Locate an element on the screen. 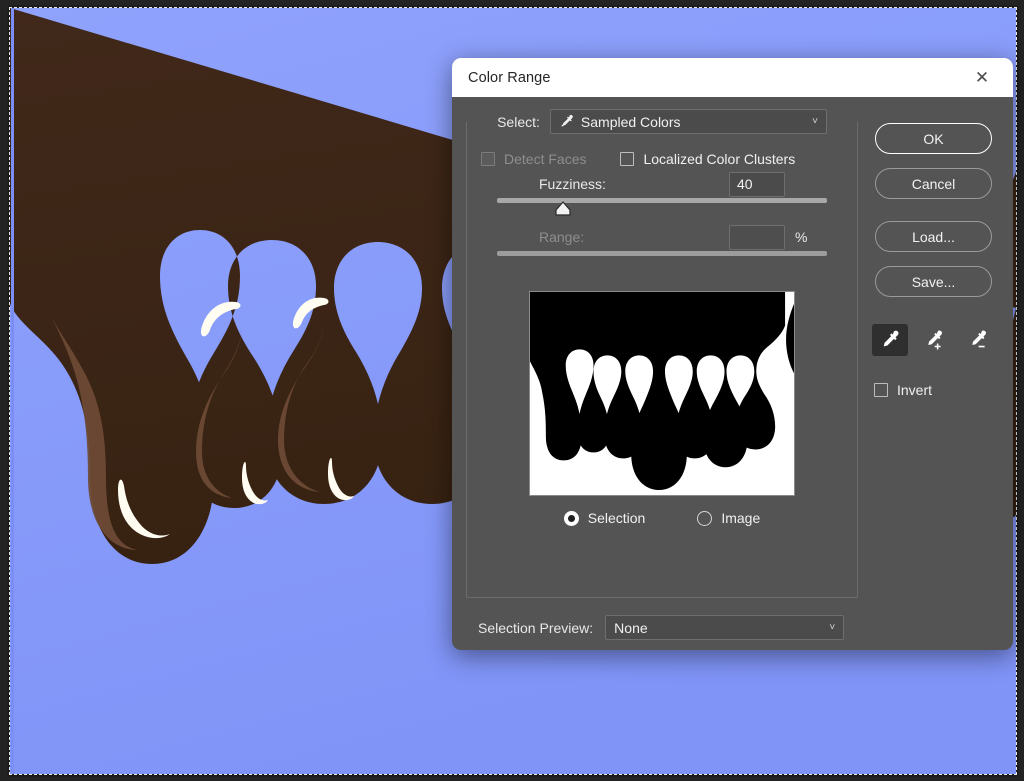 The image size is (1024, 781). localized-color-clusters-checkbox: Localized Color Clusters is located at coordinates (707, 159).